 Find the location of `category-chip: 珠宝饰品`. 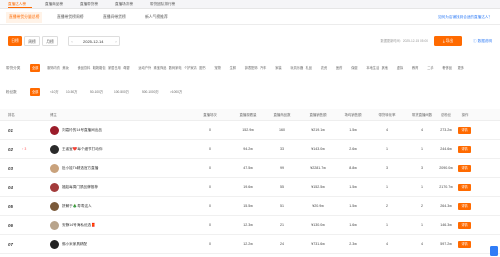

category-chip: 珠宝饰品 is located at coordinates (160, 68).